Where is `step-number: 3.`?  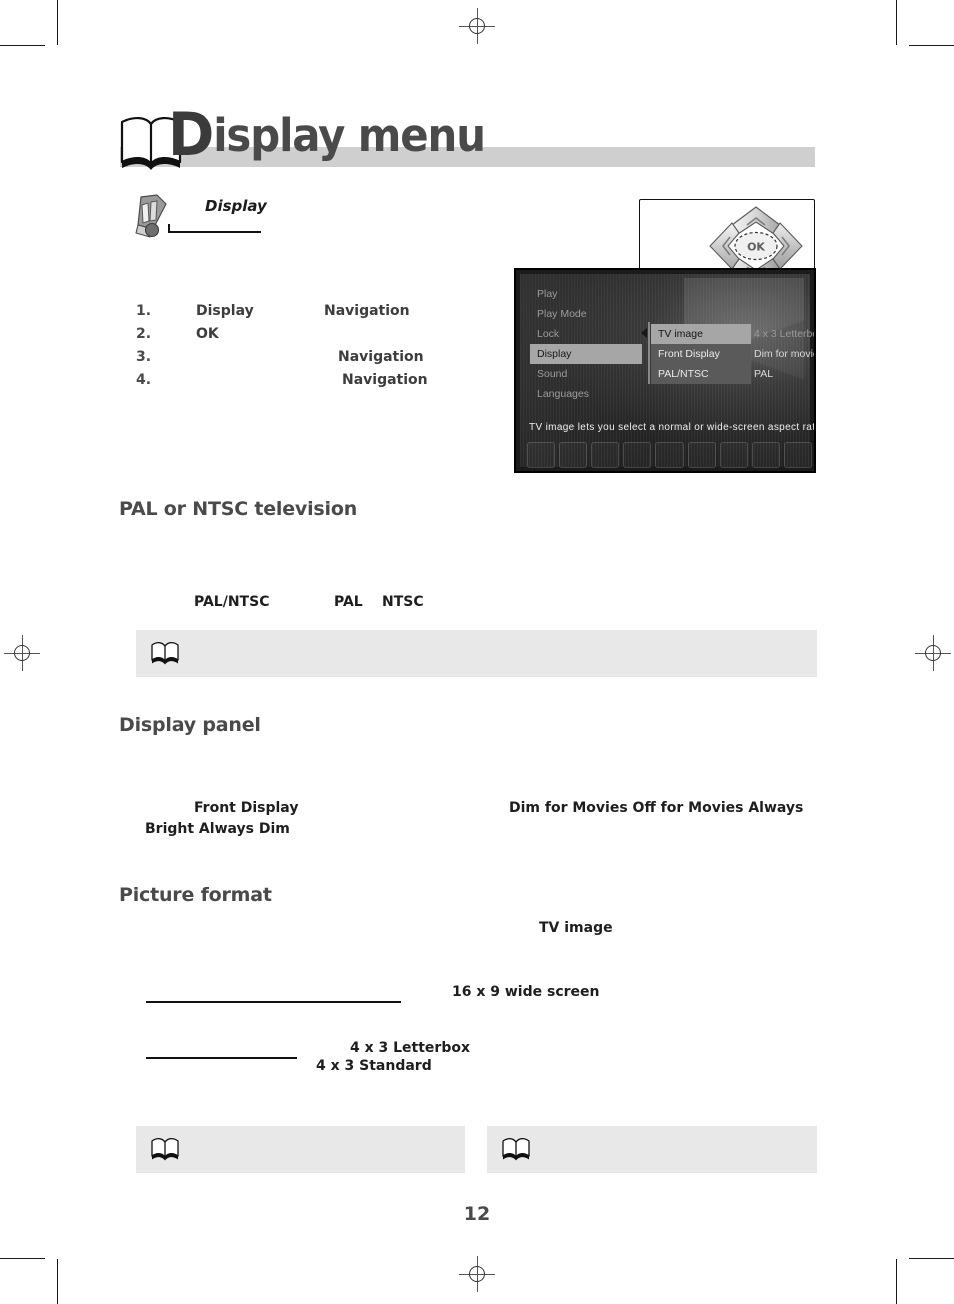
step-number: 3. is located at coordinates (144, 357).